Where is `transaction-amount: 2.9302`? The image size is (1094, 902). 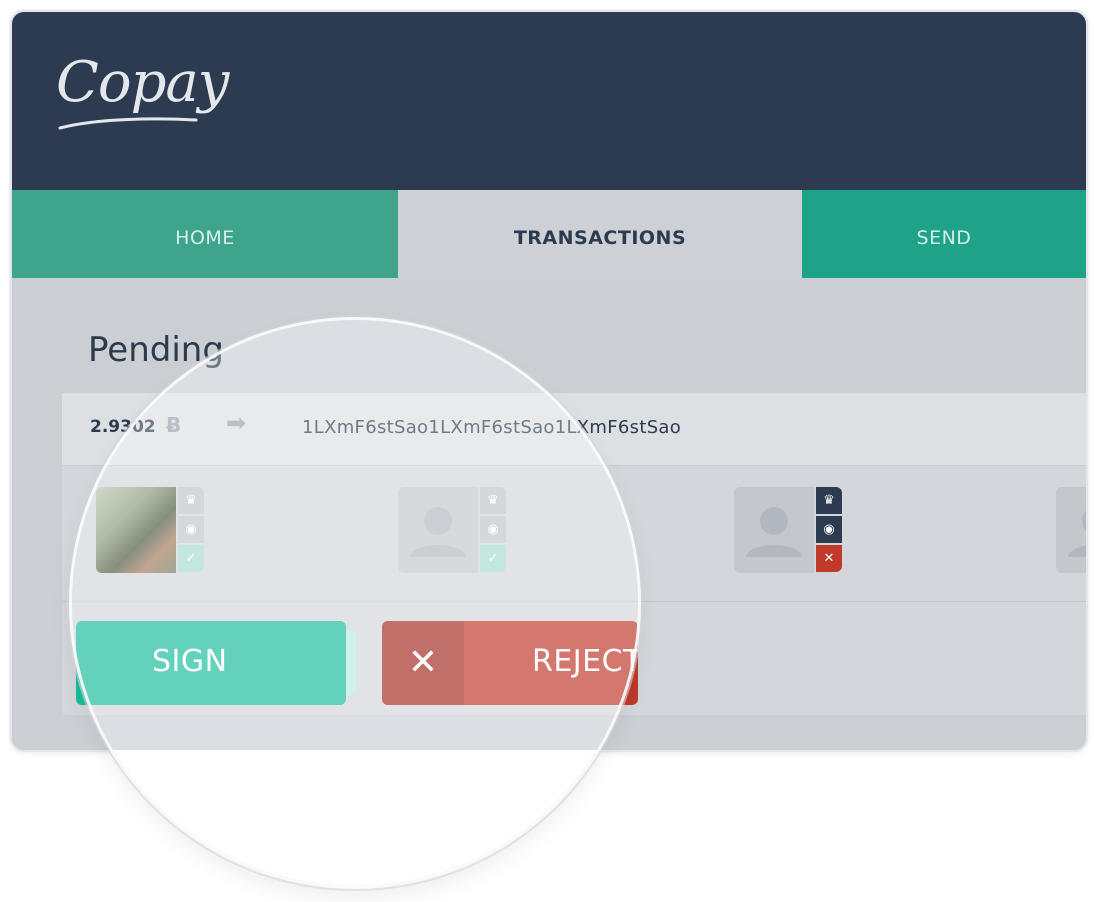 transaction-amount: 2.9302 is located at coordinates (123, 427).